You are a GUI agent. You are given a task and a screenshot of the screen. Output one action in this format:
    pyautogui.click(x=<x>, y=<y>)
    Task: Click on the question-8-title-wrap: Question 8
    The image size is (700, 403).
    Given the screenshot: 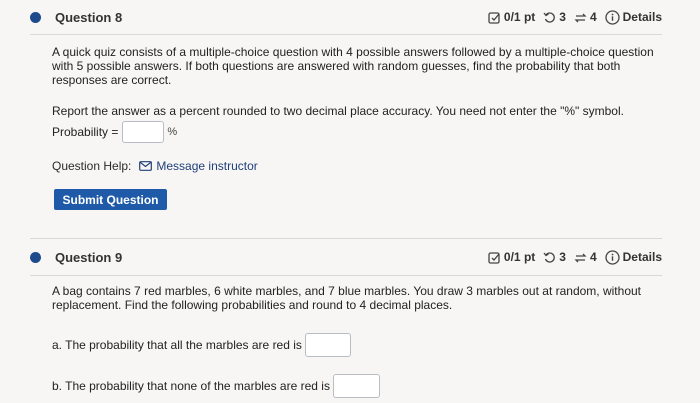 What is the action you would take?
    pyautogui.click(x=76, y=17)
    